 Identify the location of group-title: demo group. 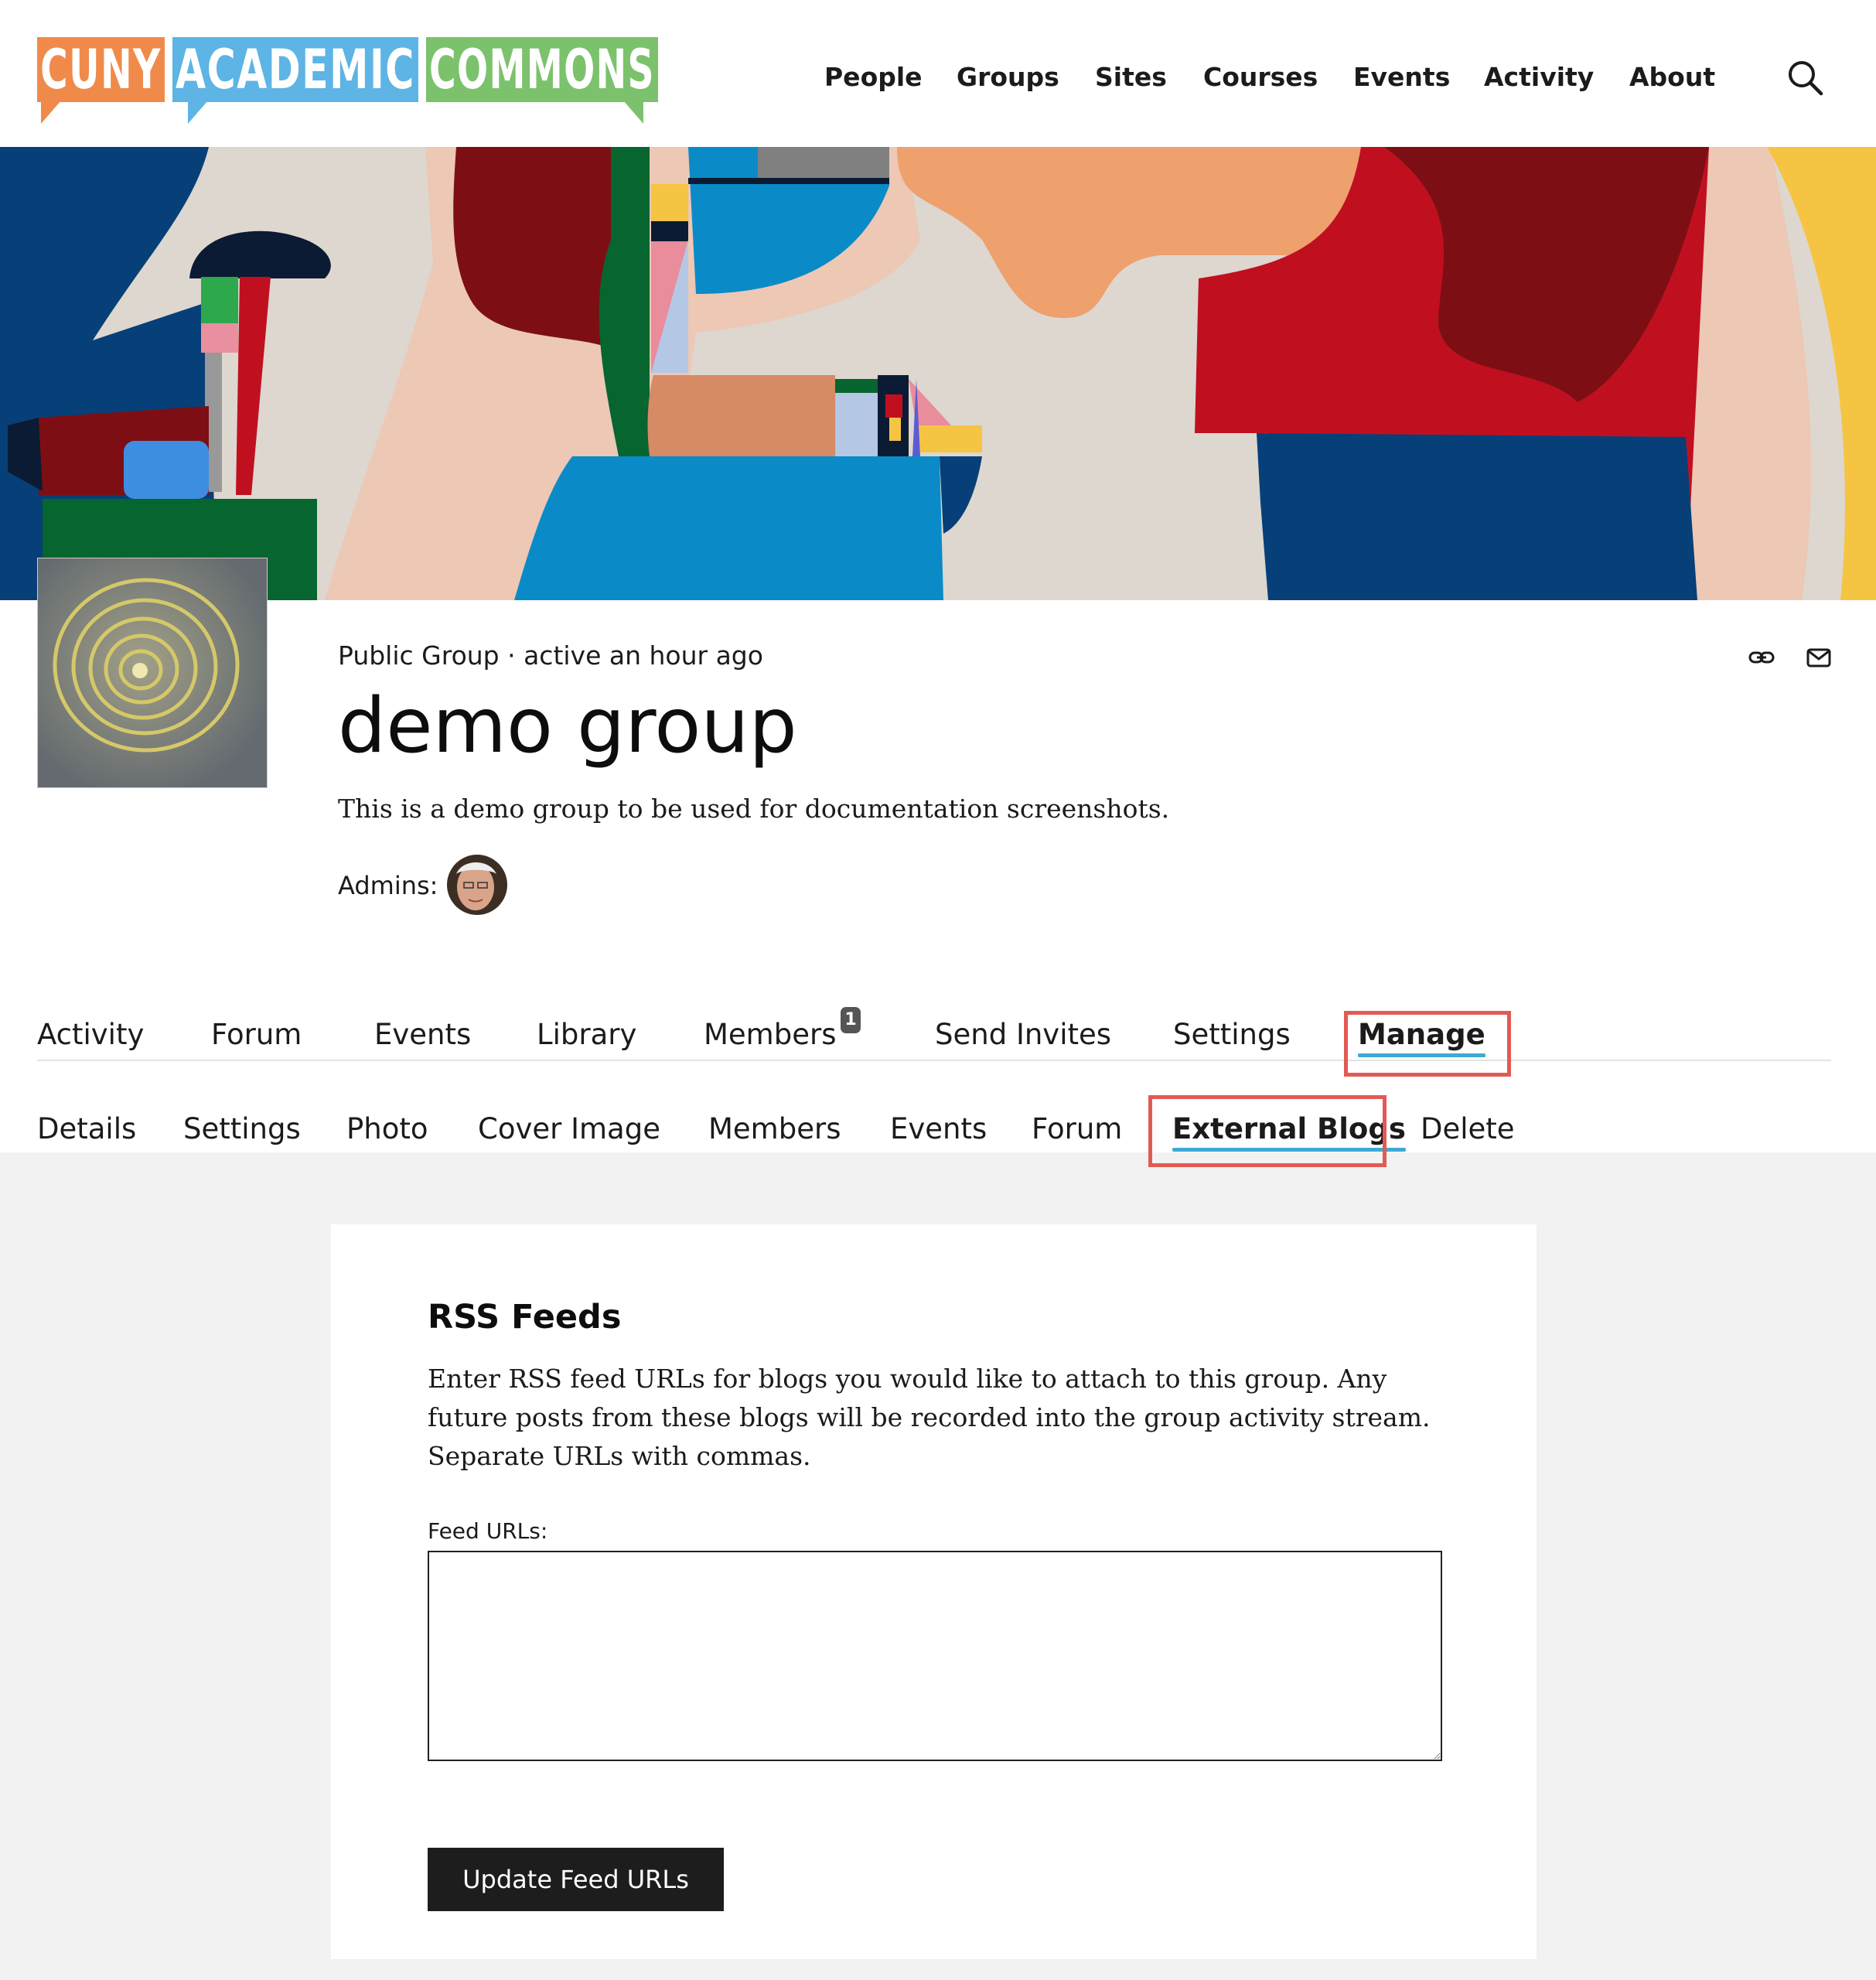
(568, 726).